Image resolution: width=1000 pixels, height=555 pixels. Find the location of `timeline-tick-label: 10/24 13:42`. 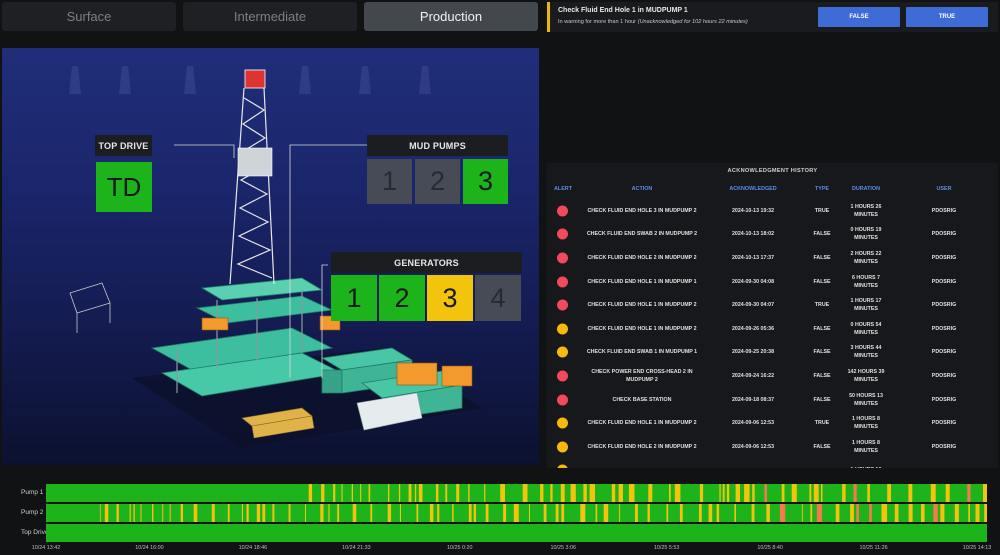

timeline-tick-label: 10/24 13:42 is located at coordinates (46, 548).